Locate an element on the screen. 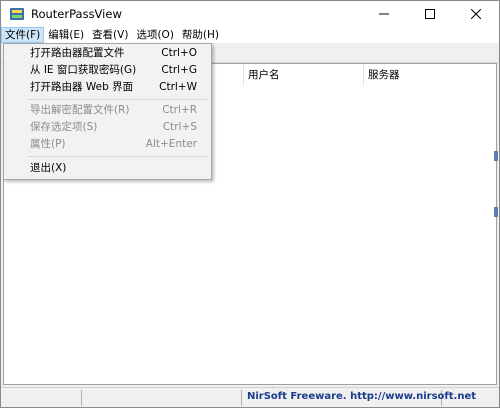 This screenshot has width=500, height=408. status-bar: NirSoft Freeware. http://www.nirsoft.net is located at coordinates (250, 397).